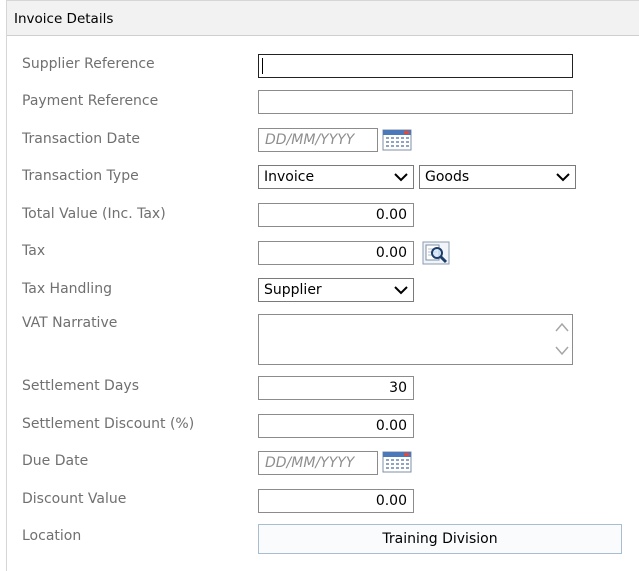 The width and height of the screenshot is (639, 571). I want to click on location-button: Training Division, so click(440, 539).